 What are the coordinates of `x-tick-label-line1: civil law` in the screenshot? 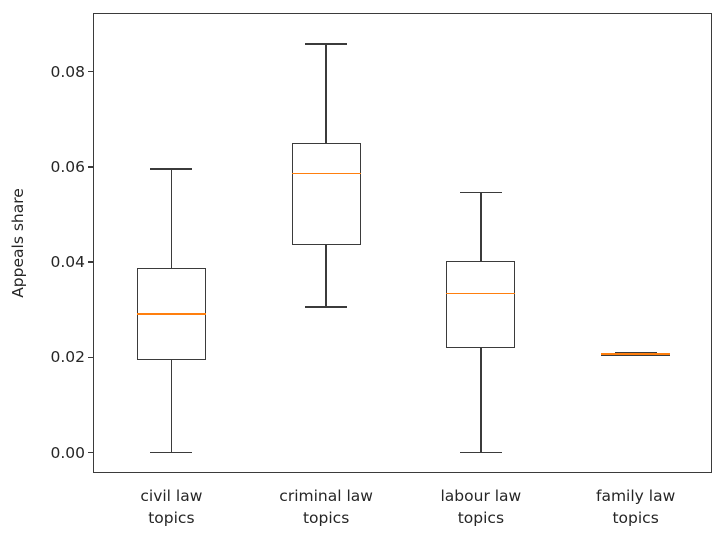 It's located at (171, 496).